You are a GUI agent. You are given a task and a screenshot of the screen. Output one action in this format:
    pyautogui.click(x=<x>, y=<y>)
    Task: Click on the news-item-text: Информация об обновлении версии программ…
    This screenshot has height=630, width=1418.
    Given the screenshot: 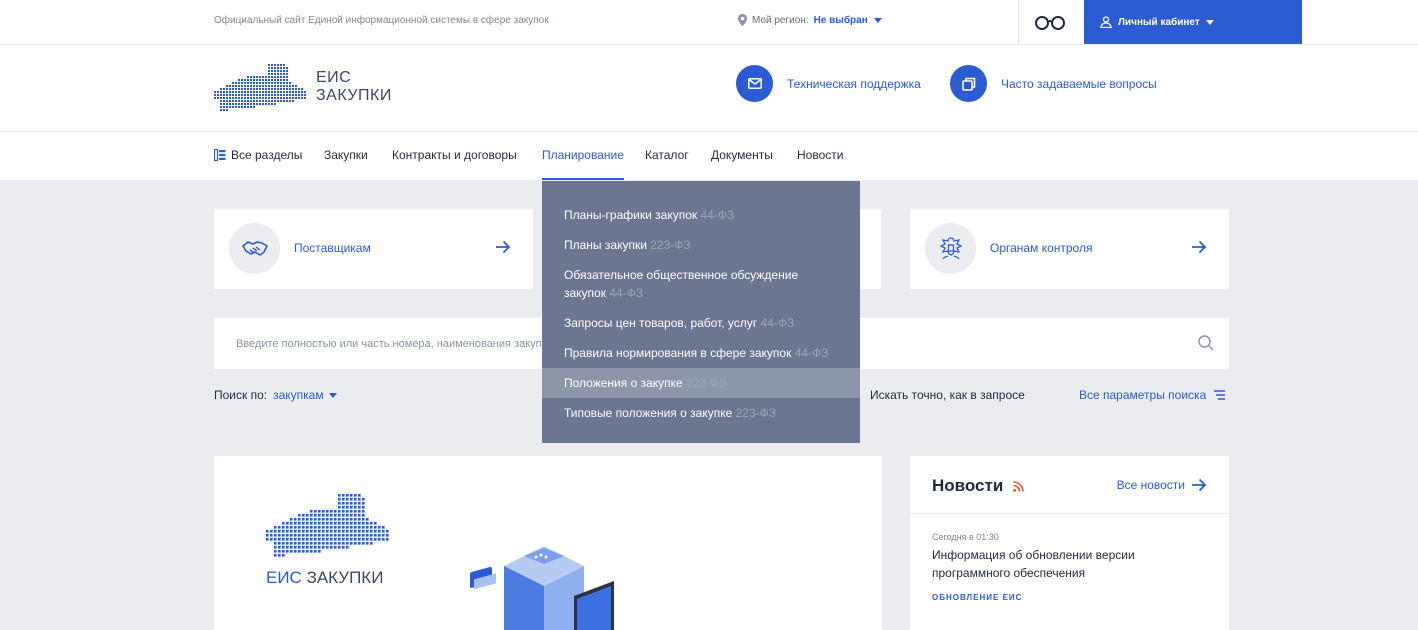 What is the action you would take?
    pyautogui.click(x=1067, y=564)
    